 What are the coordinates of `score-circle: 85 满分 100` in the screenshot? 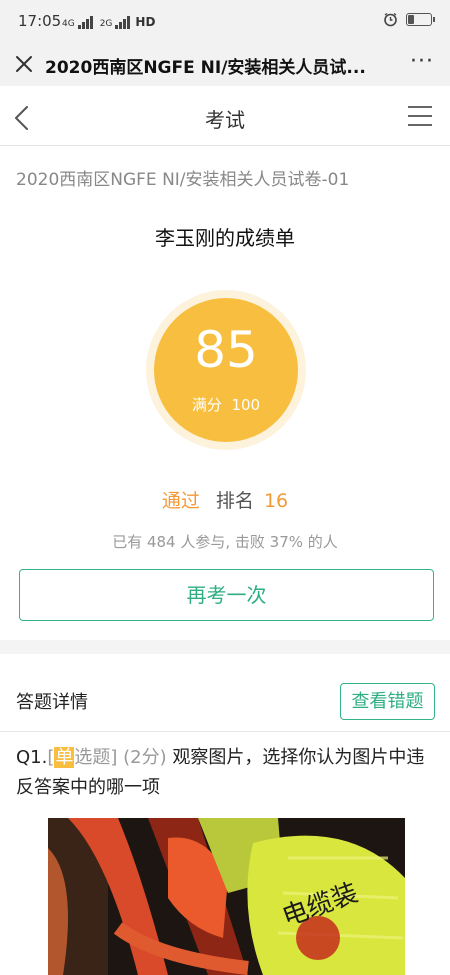 It's located at (226, 370).